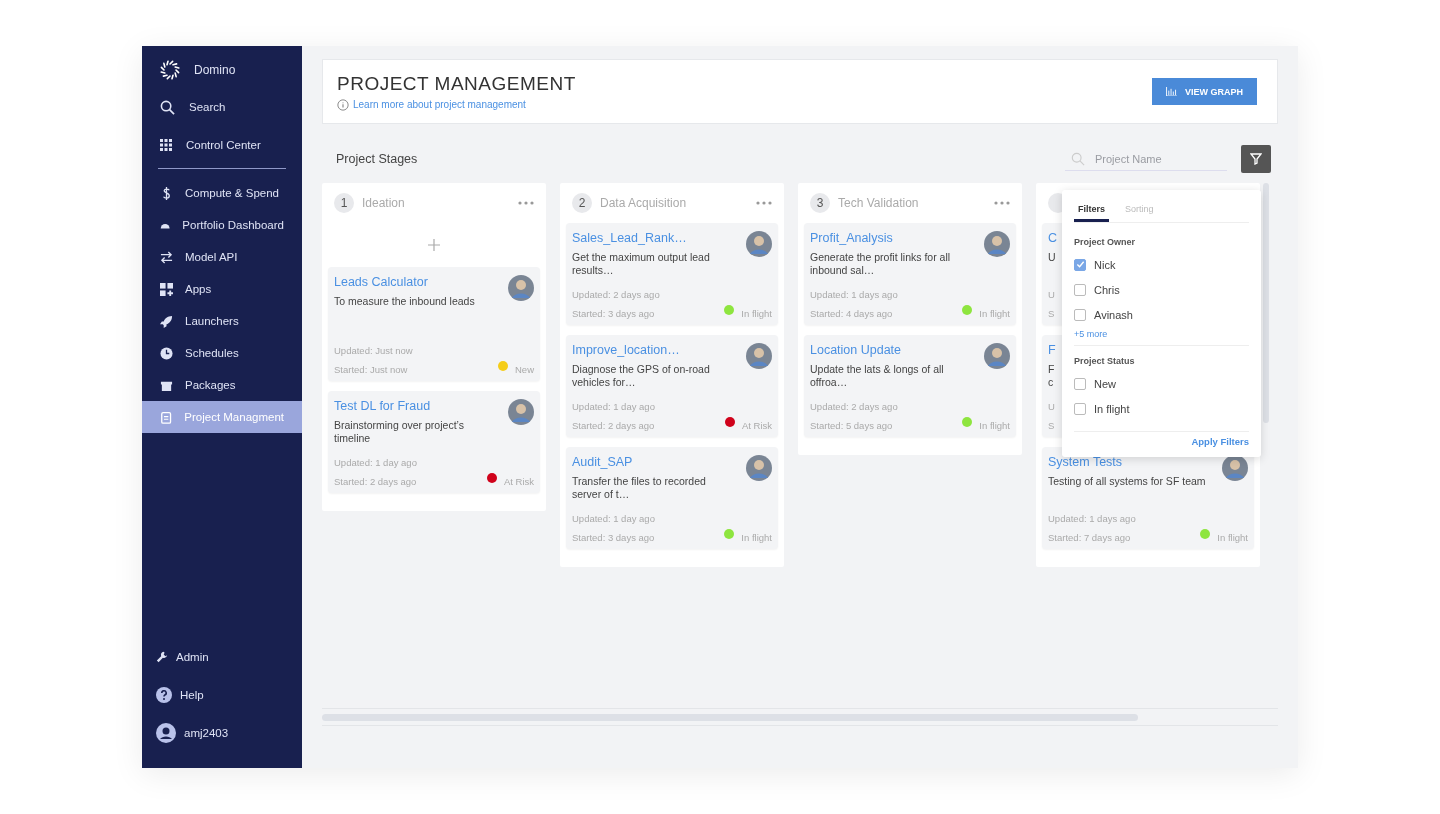 The height and width of the screenshot is (814, 1440). I want to click on brand-name: Domino, so click(215, 70).